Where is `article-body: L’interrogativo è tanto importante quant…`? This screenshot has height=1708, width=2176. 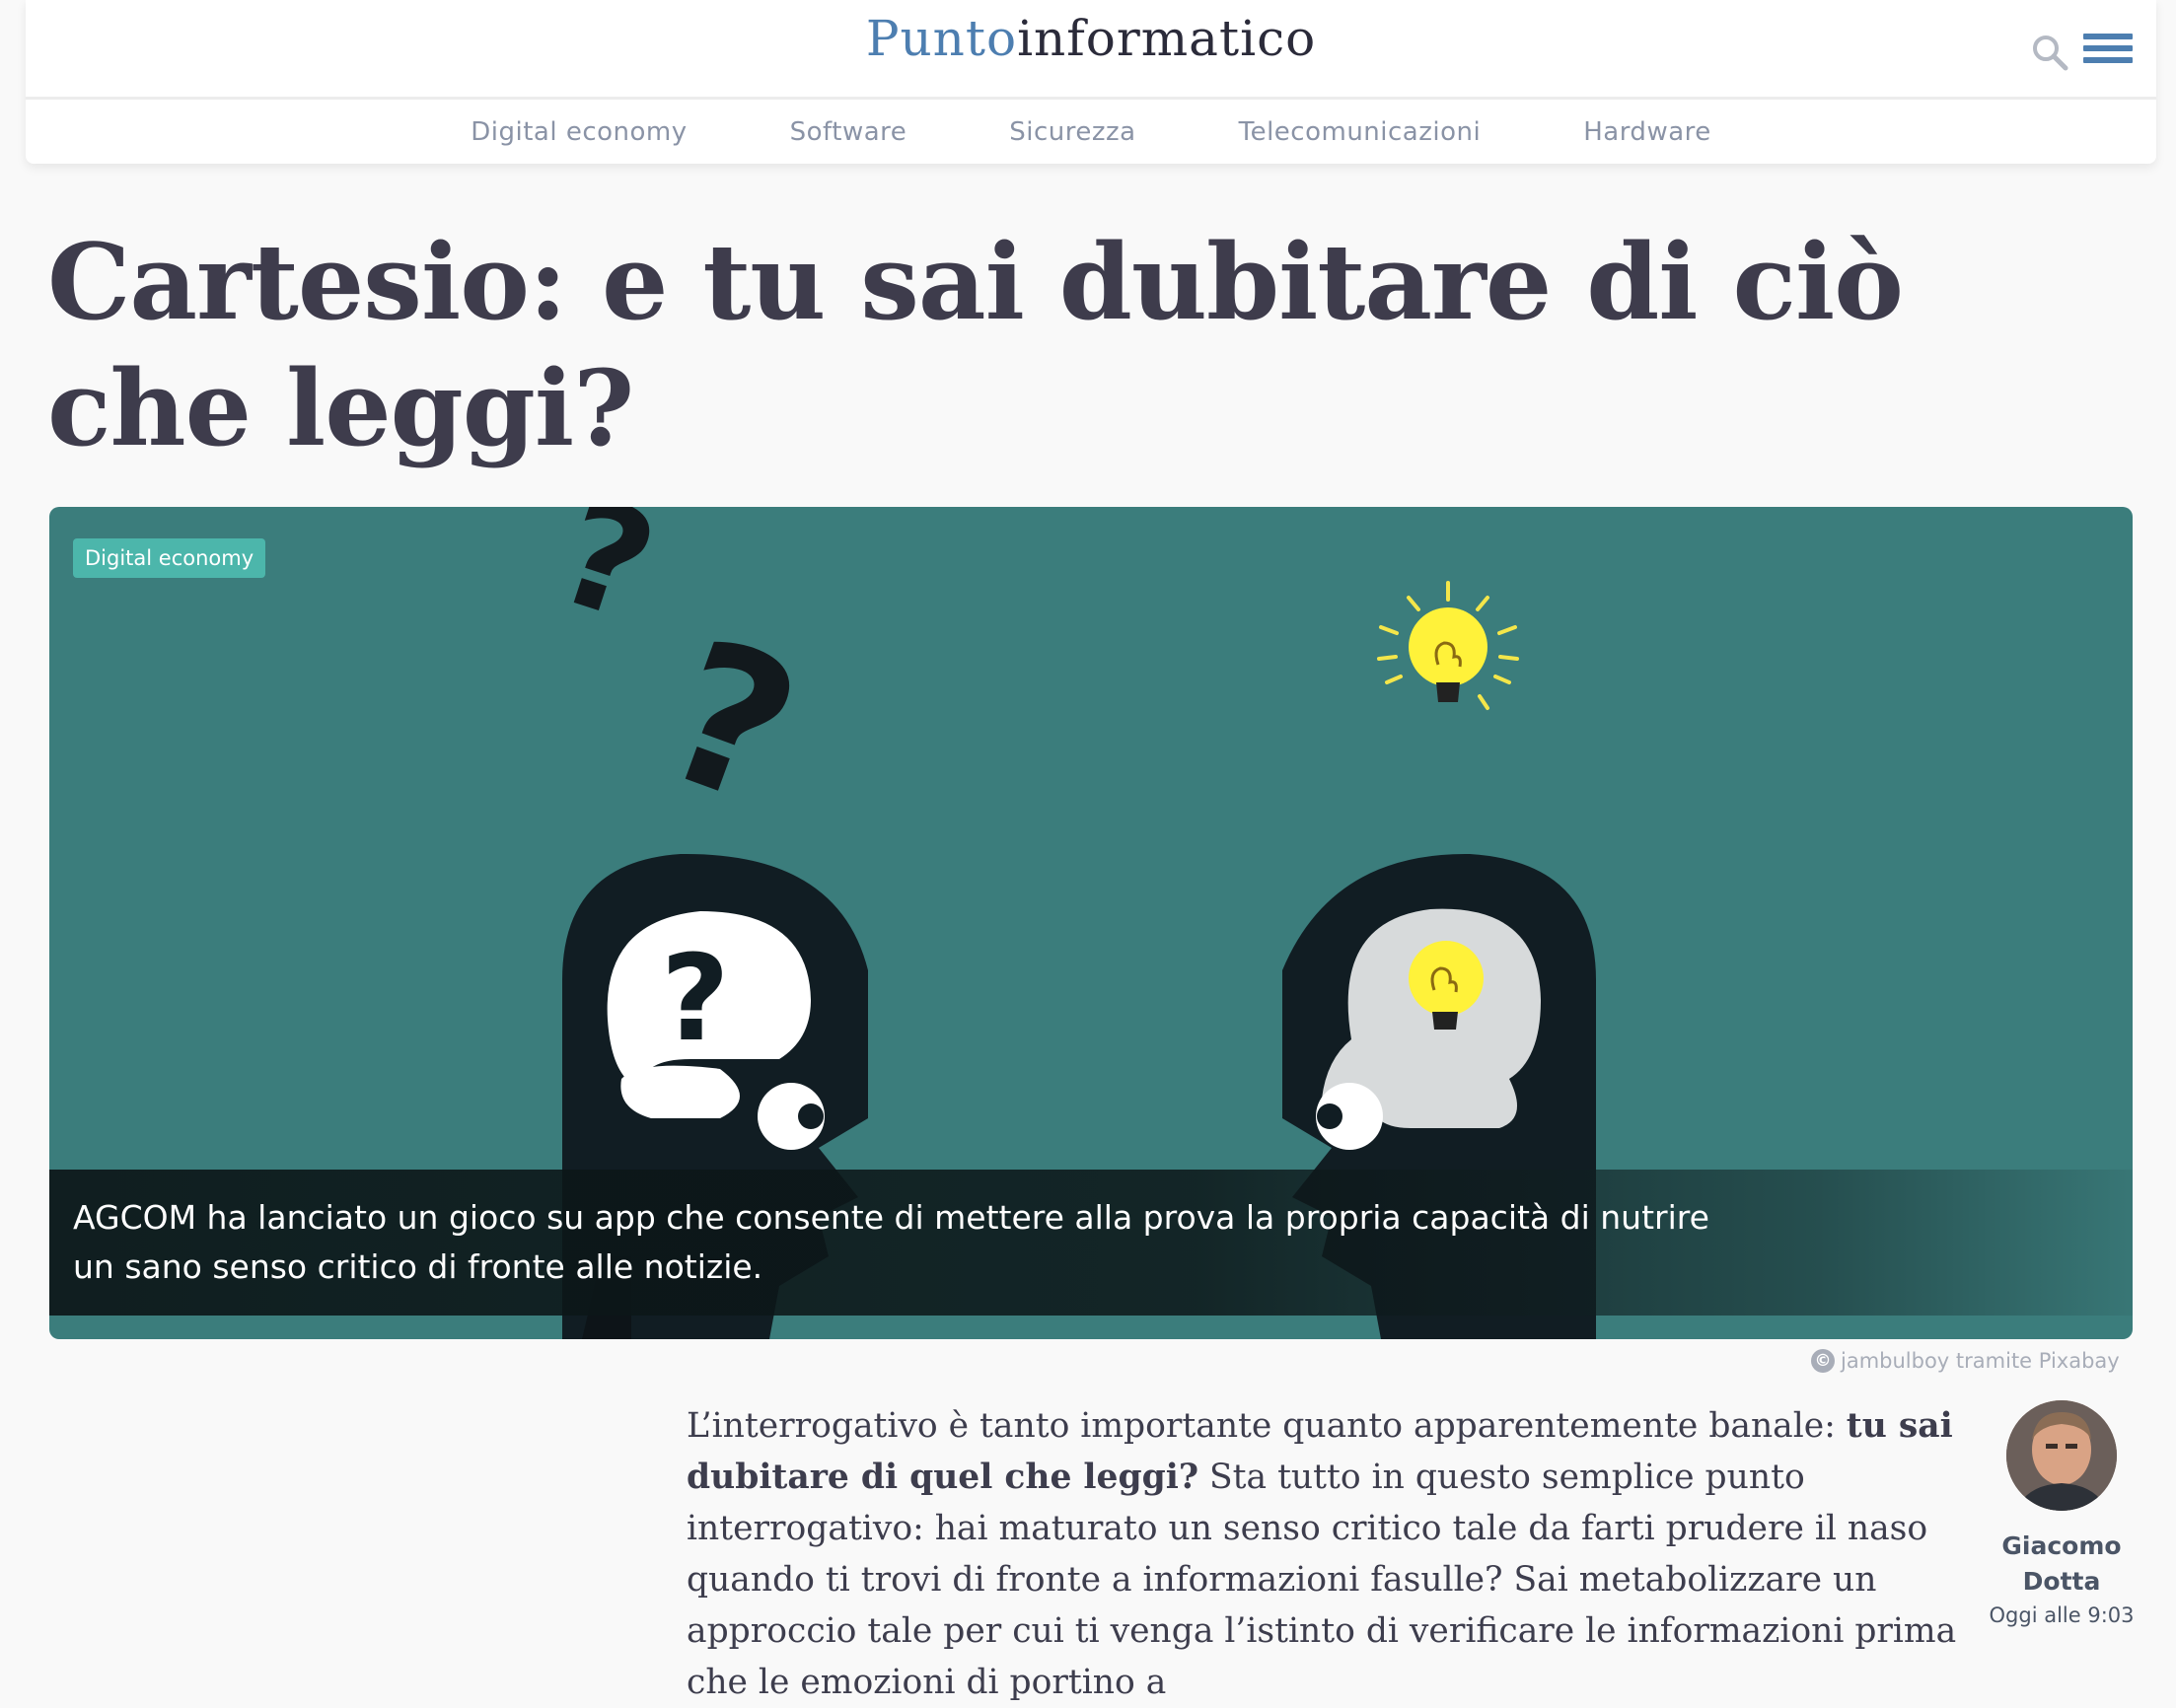
article-body: L’interrogativo è tanto importante quant… is located at coordinates (1338, 1554).